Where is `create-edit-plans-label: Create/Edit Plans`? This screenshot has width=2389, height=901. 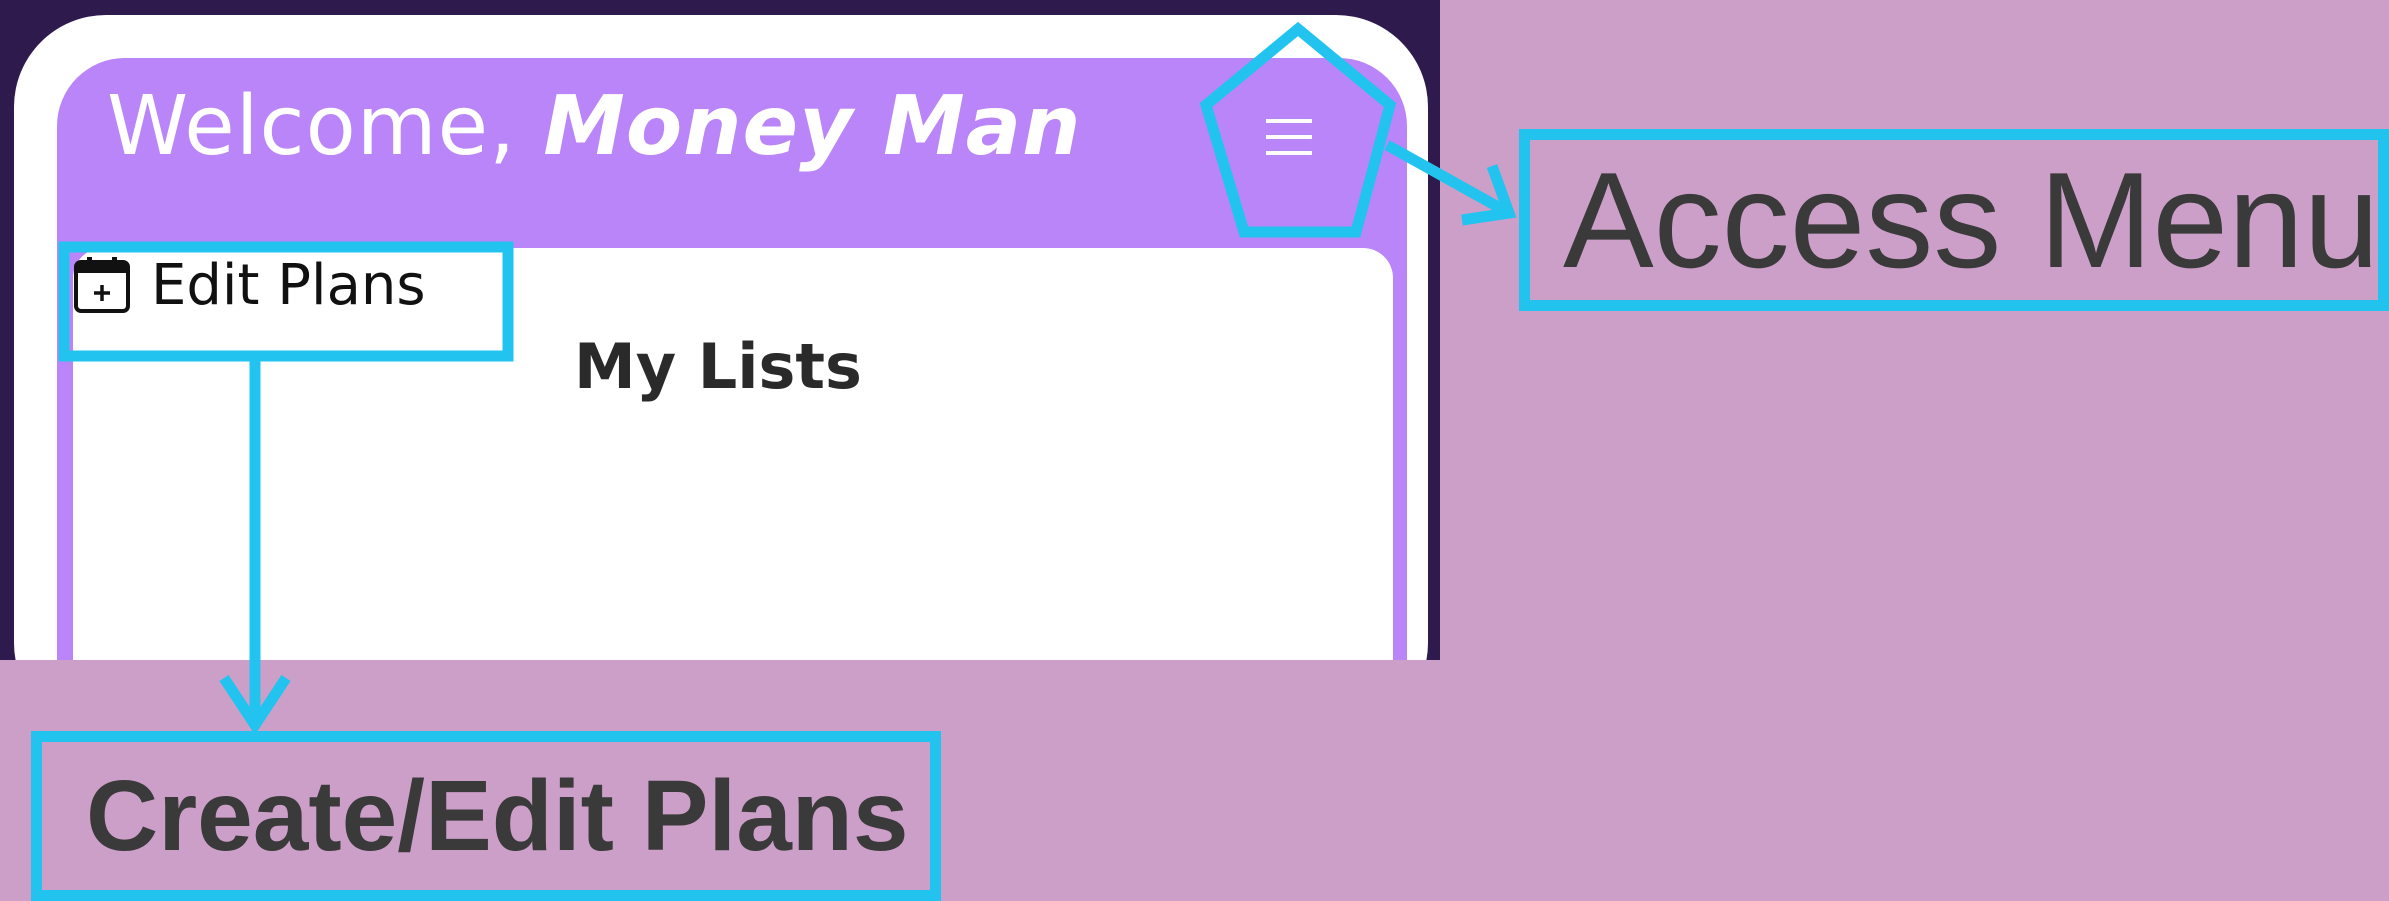 create-edit-plans-label: Create/Edit Plans is located at coordinates (497, 815).